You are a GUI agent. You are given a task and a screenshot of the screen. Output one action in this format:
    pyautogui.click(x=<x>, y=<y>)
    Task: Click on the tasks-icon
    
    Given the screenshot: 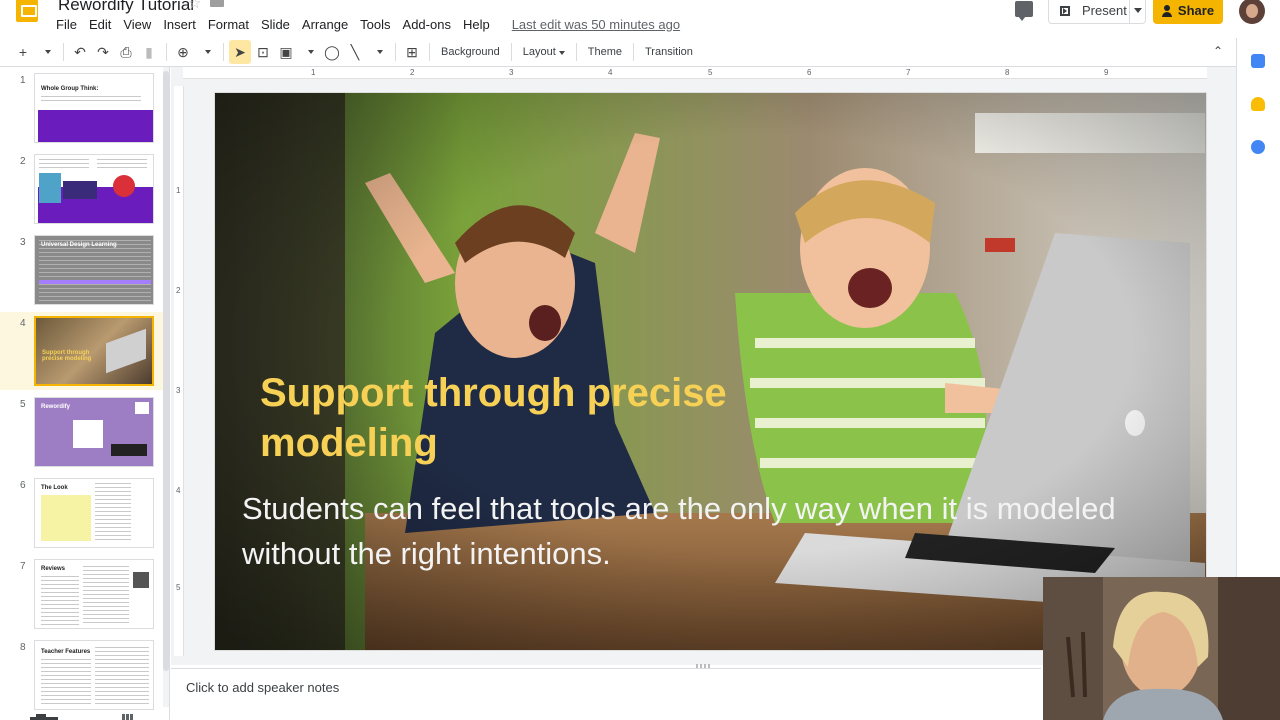 What is the action you would take?
    pyautogui.click(x=1258, y=147)
    